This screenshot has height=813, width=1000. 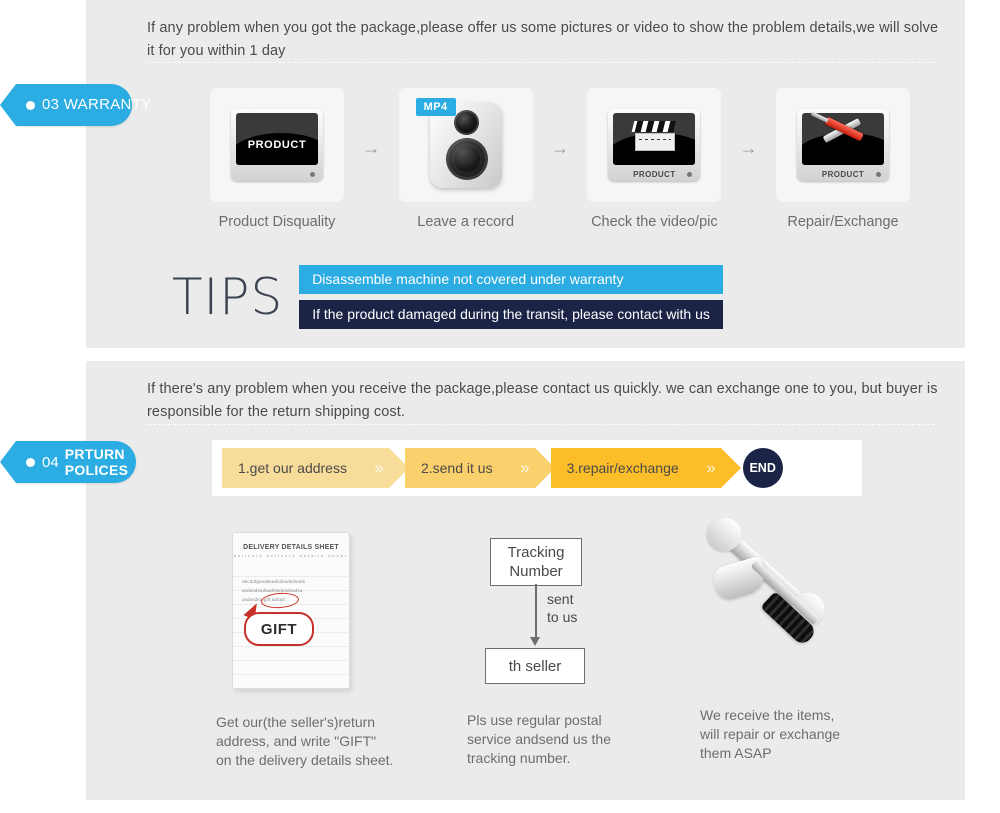 I want to click on step-caption: Leave a record, so click(x=466, y=222).